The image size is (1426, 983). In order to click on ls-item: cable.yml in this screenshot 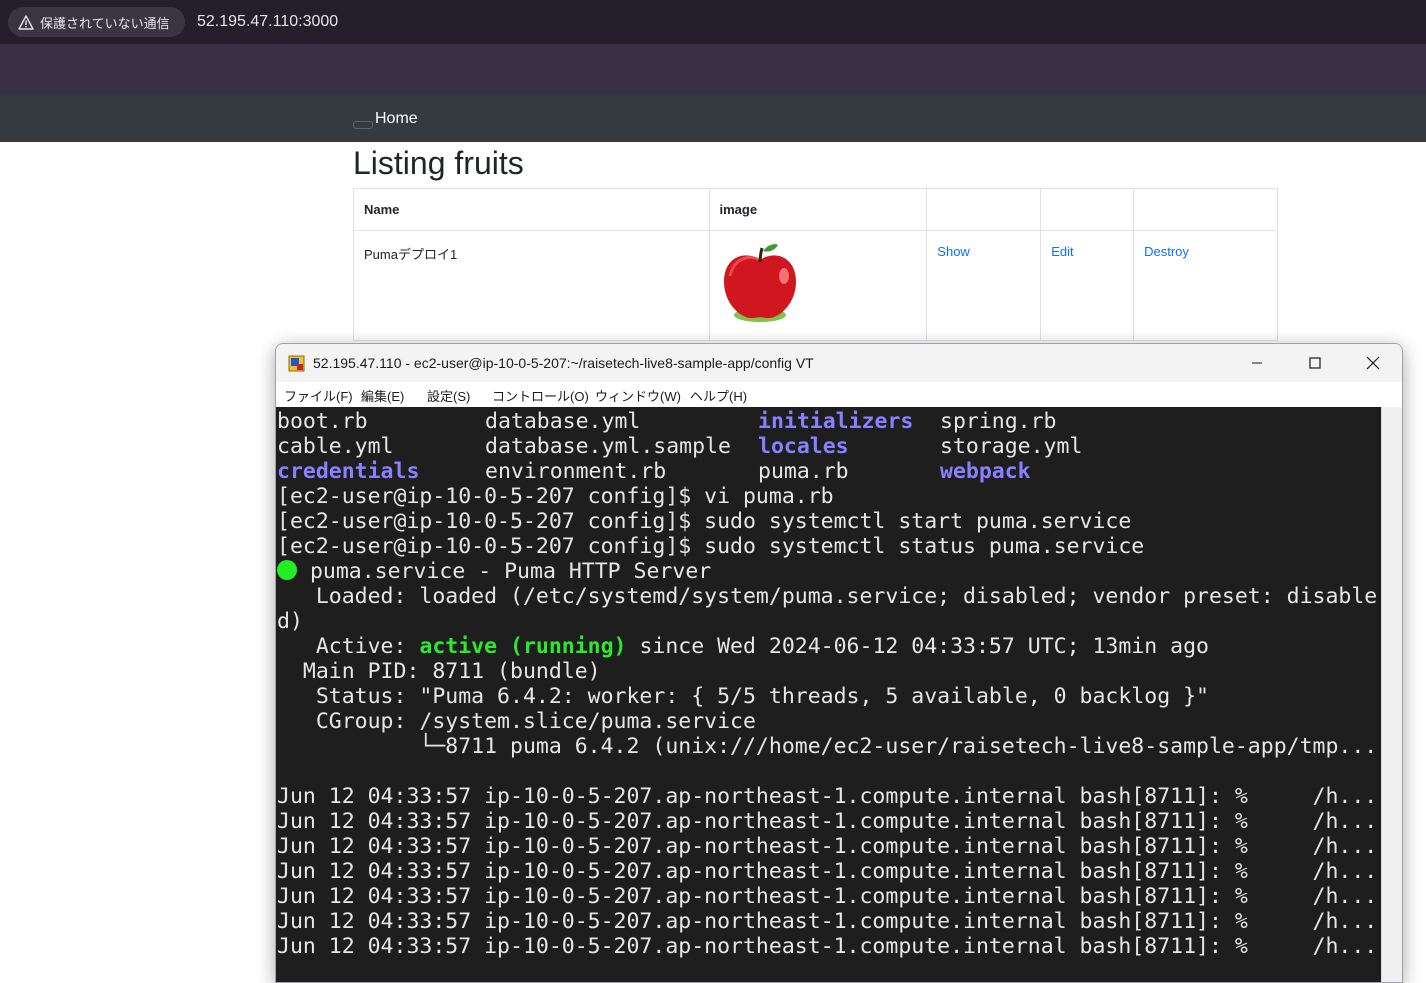, I will do `click(335, 446)`.